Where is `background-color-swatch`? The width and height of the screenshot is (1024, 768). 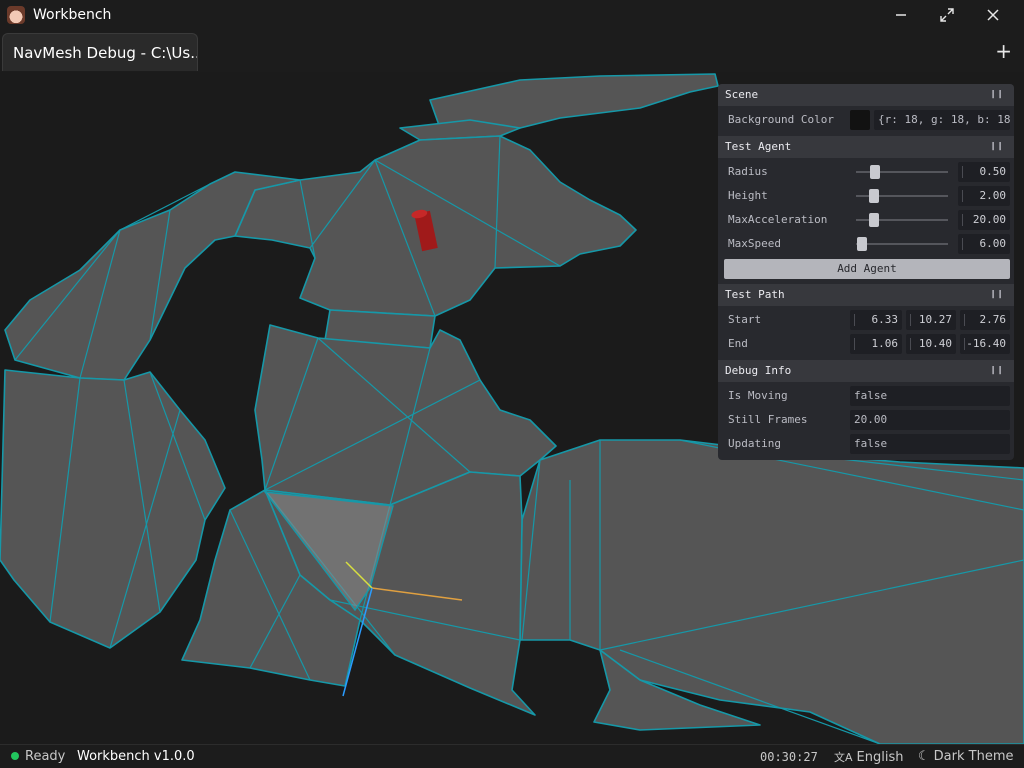
background-color-swatch is located at coordinates (860, 120).